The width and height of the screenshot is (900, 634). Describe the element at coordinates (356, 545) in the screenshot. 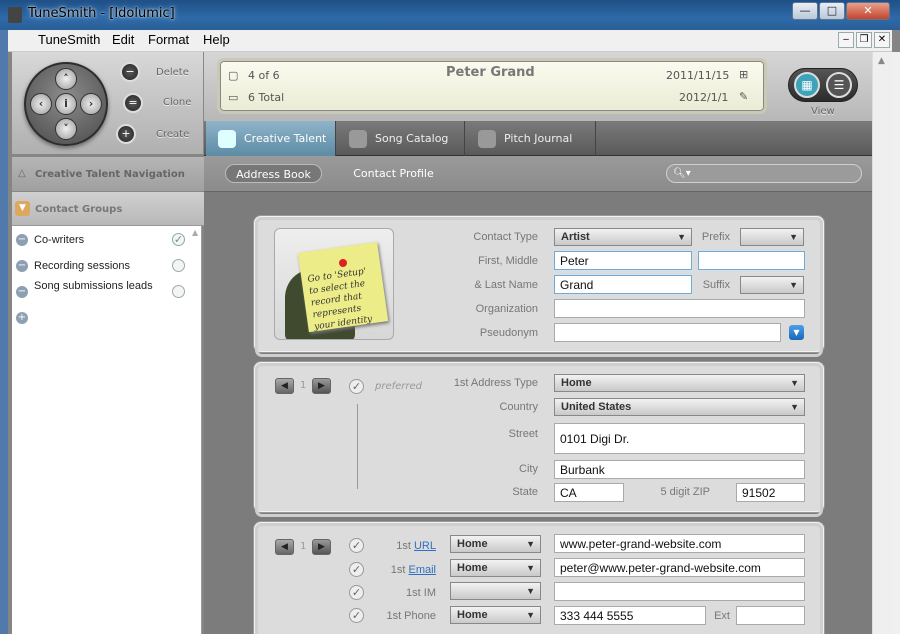

I see `url-check-icon: ✓` at that location.